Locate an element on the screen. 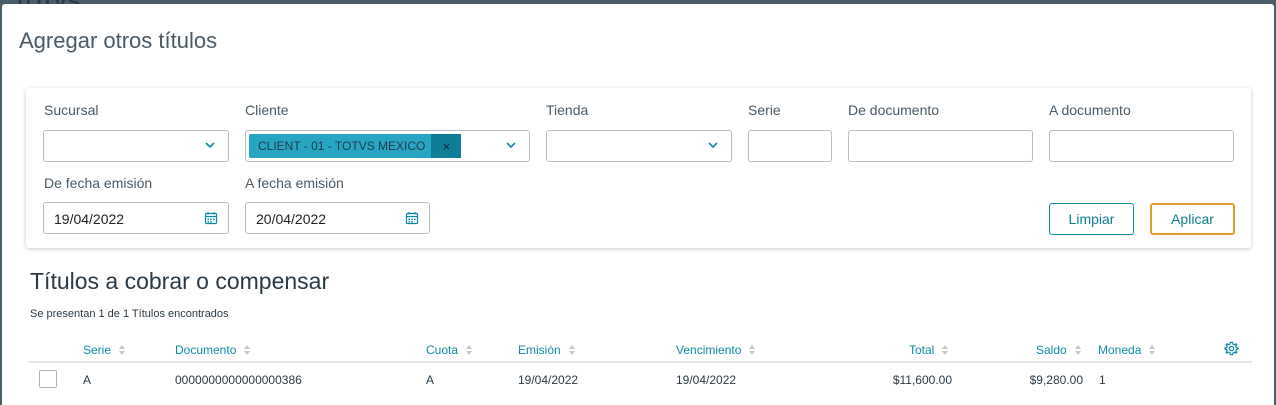  a-fecha-input: 20/04/2022 is located at coordinates (337, 218).